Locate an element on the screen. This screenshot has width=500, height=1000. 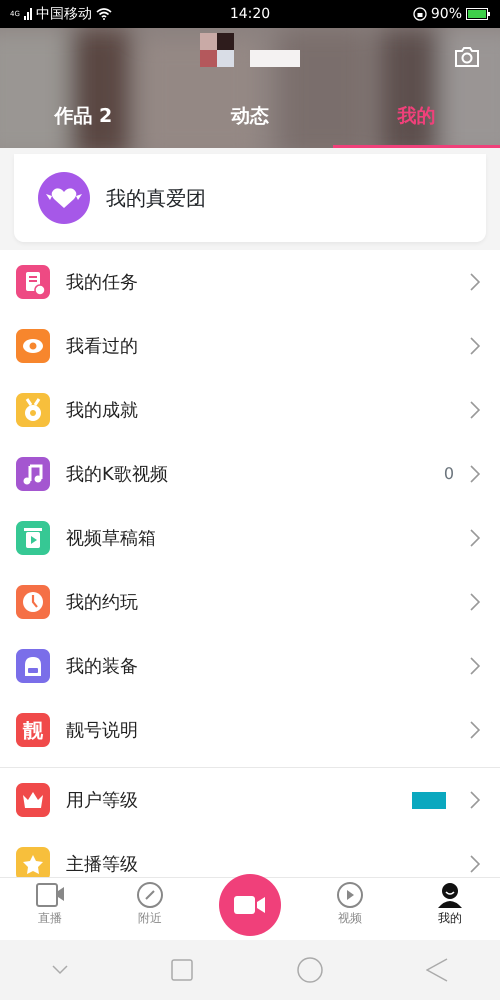
heart-badge-icon is located at coordinates (64, 198).